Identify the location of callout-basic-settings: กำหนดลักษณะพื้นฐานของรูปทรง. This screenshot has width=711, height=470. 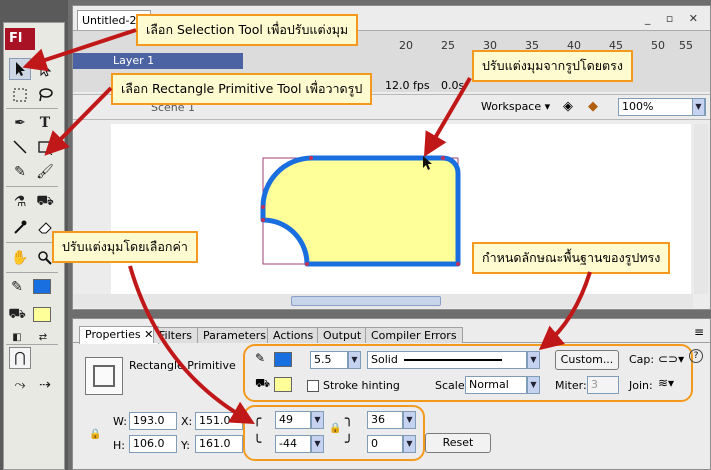
(571, 258).